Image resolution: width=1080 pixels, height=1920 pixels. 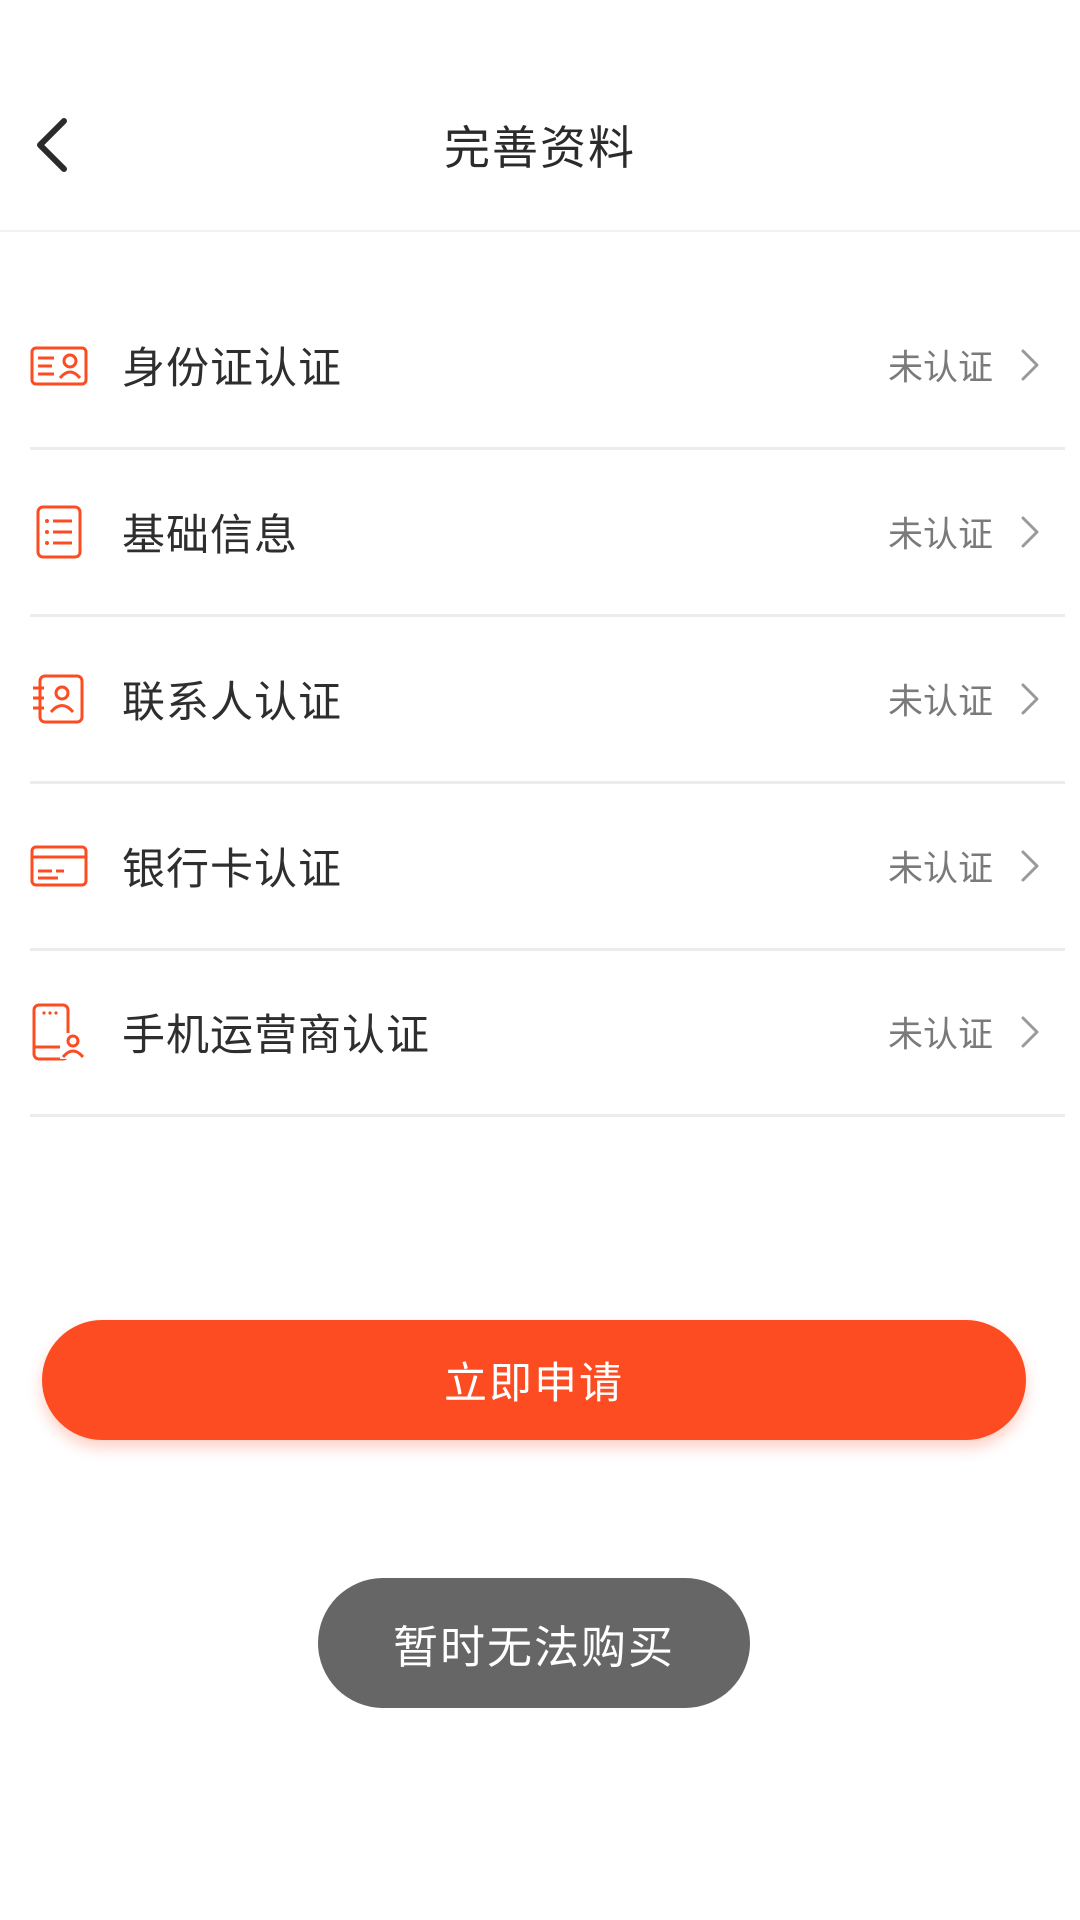 What do you see at coordinates (276, 1036) in the screenshot?
I see `row-label: 手机运营商认证` at bounding box center [276, 1036].